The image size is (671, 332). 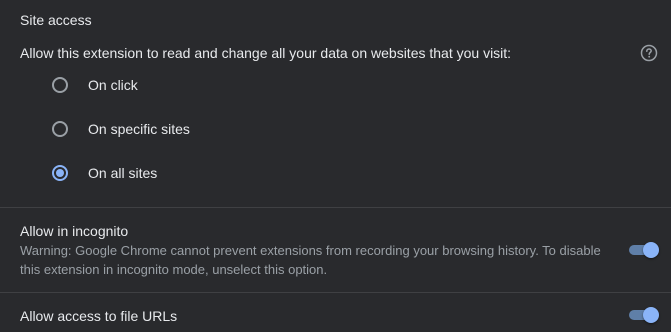 What do you see at coordinates (60, 129) in the screenshot?
I see `radio-button-on-specific-sites` at bounding box center [60, 129].